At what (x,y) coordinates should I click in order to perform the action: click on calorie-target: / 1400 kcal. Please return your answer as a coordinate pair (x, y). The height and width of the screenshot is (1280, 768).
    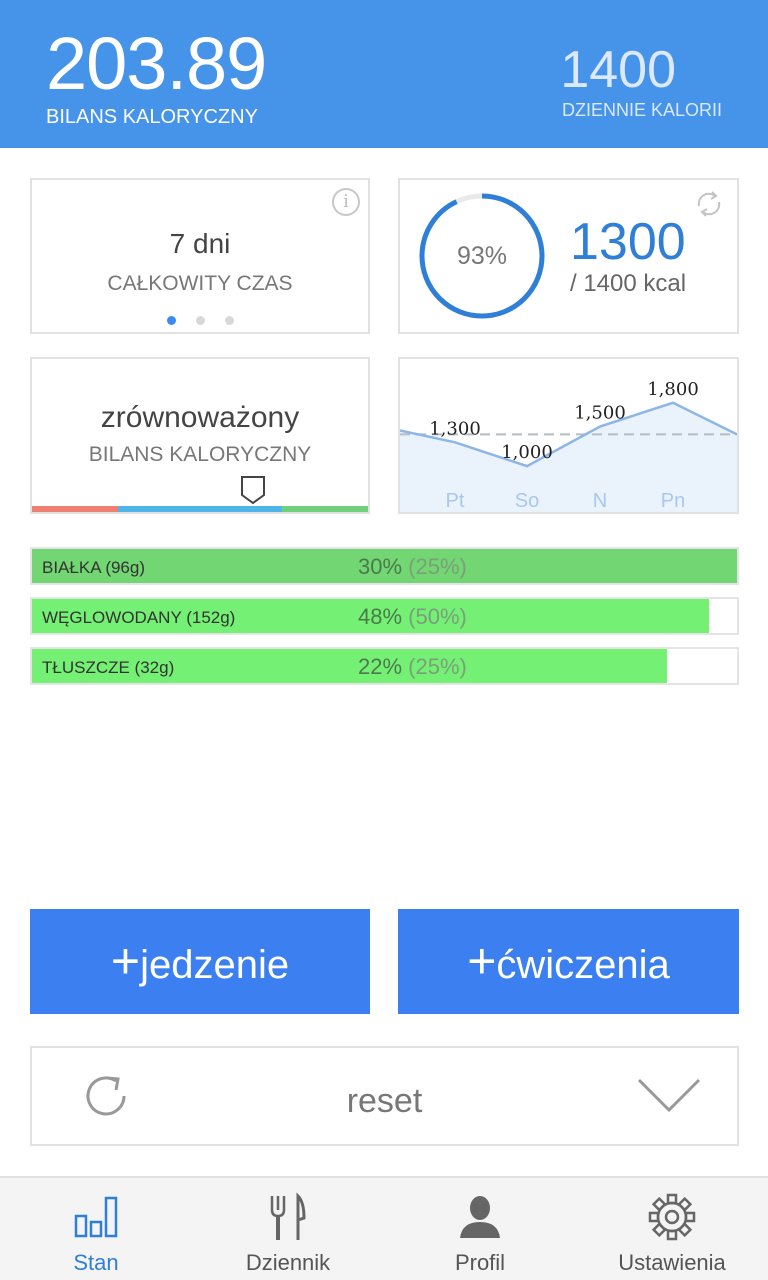
    Looking at the image, I should click on (628, 283).